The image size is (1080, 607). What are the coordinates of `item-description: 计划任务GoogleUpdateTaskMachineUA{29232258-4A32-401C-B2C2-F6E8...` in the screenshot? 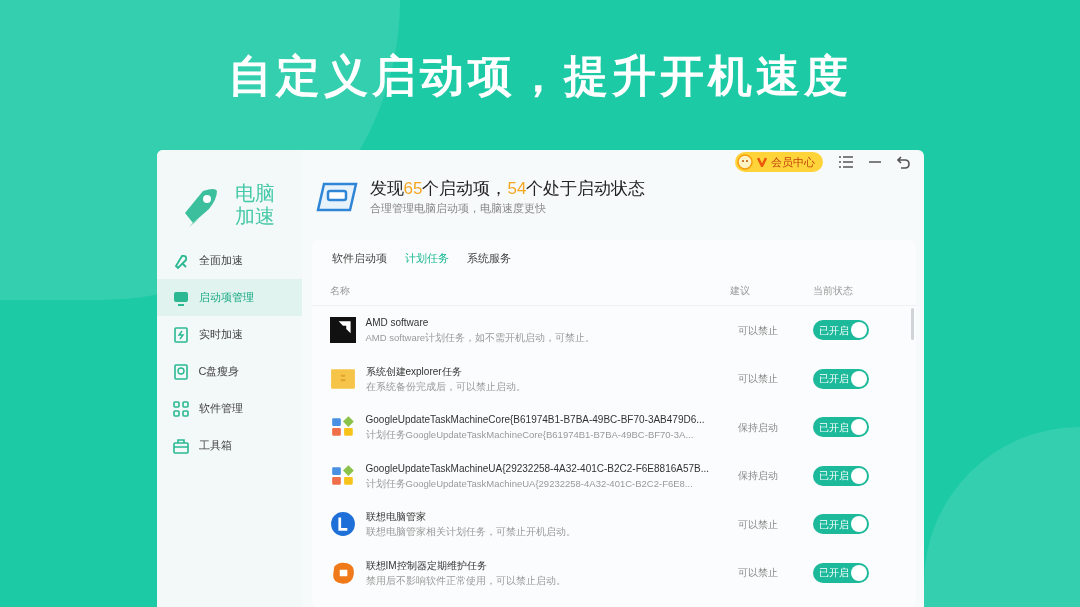 It's located at (529, 483).